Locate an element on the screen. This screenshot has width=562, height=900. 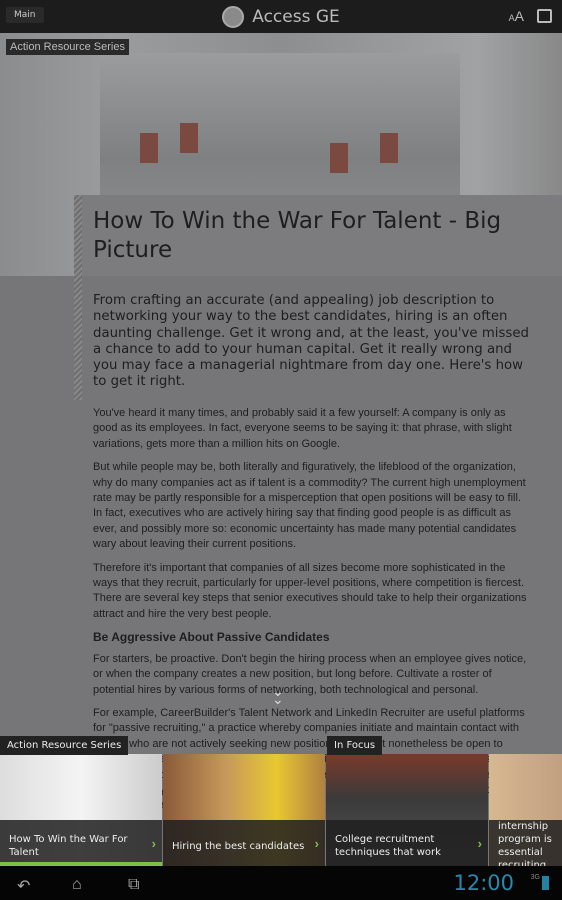
section-label: Action Resource Series is located at coordinates (64, 745).